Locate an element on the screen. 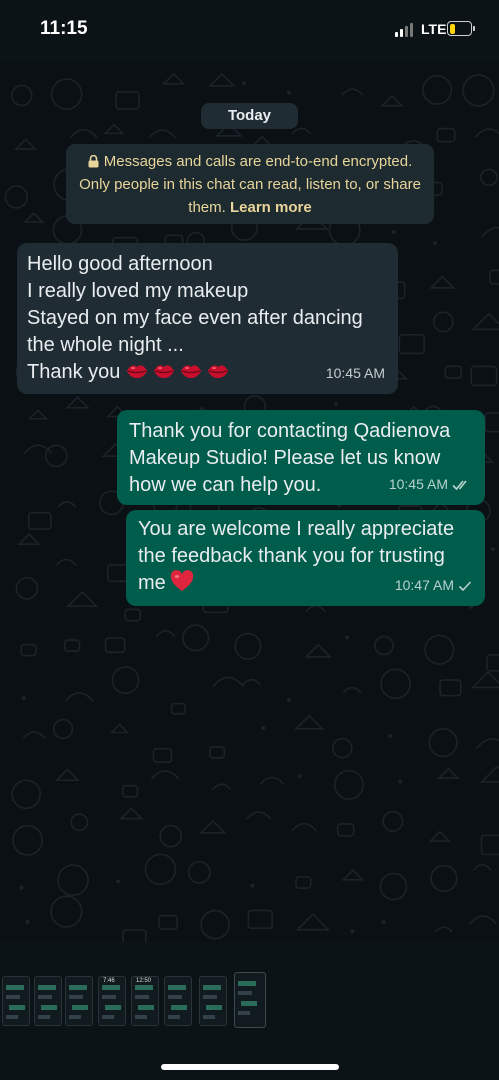 This screenshot has width=499, height=1080. screenshot-thumbnail: 12:50 is located at coordinates (145, 1001).